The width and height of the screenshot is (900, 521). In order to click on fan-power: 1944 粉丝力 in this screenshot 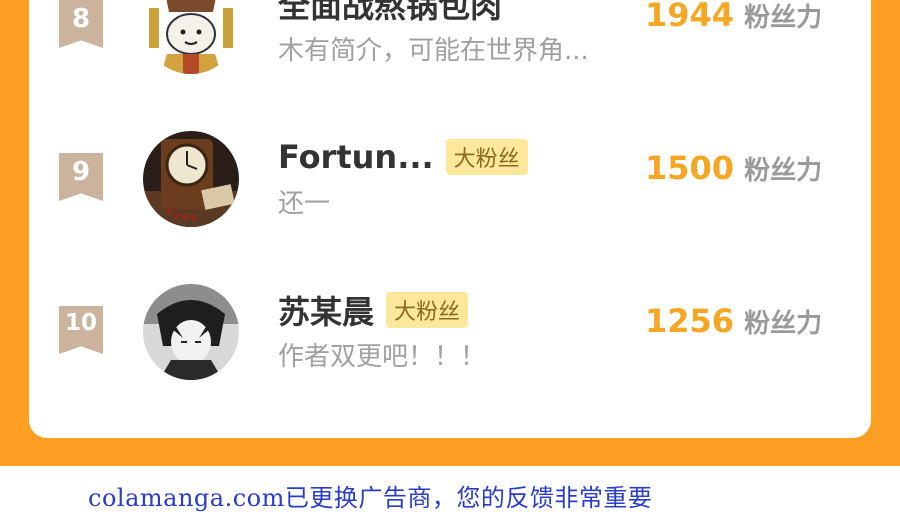, I will do `click(733, 17)`.